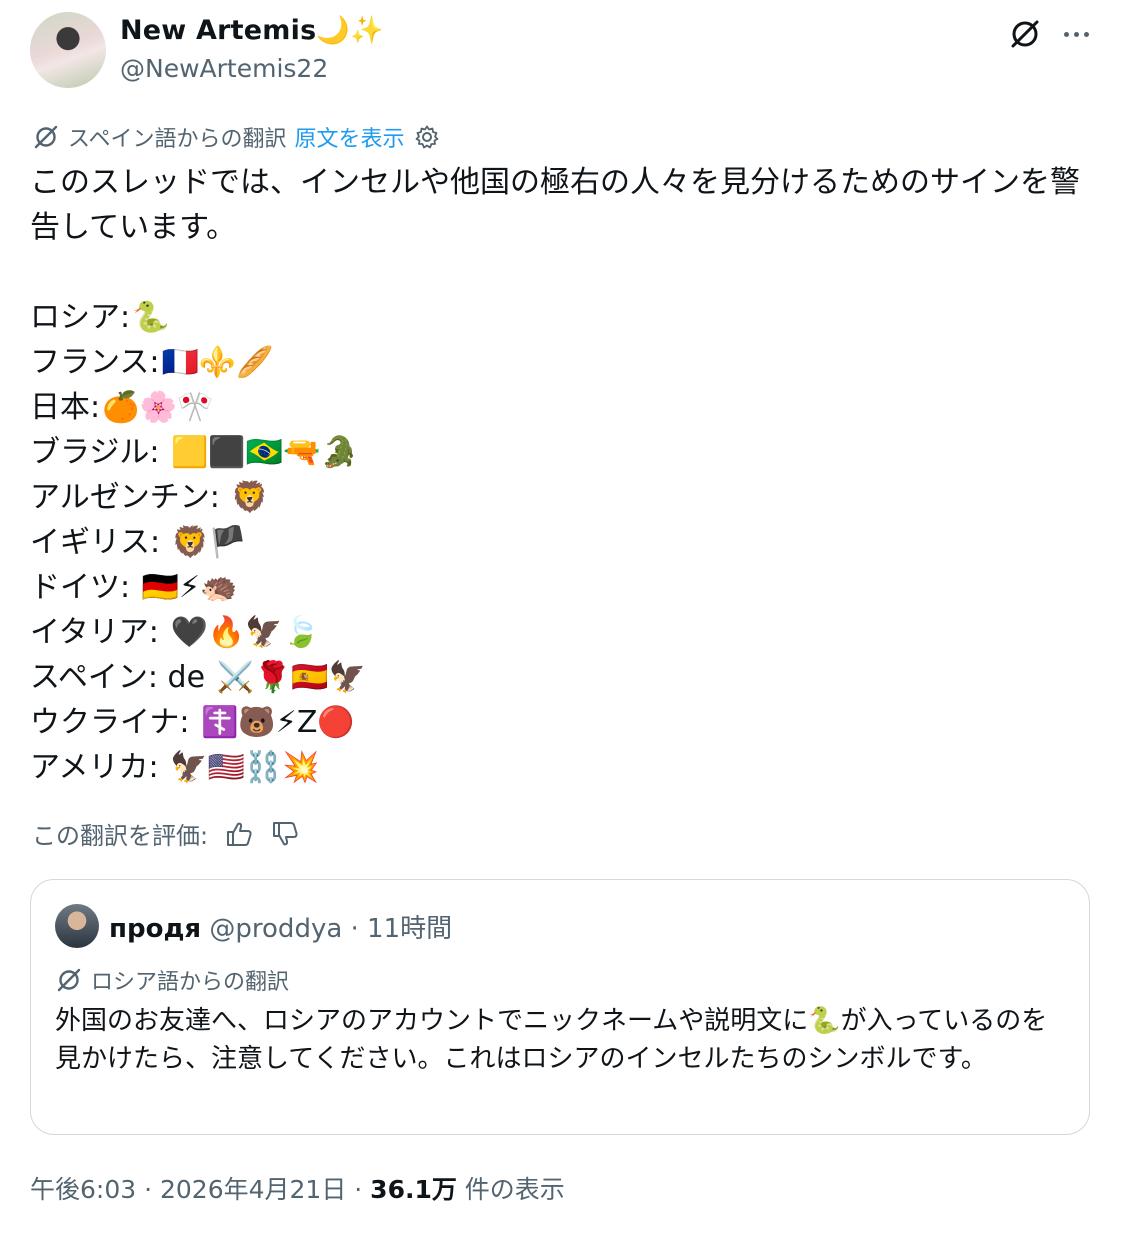 The height and width of the screenshot is (1237, 1144). I want to click on country-line: アルゼンチン: 🦁, so click(567, 497).